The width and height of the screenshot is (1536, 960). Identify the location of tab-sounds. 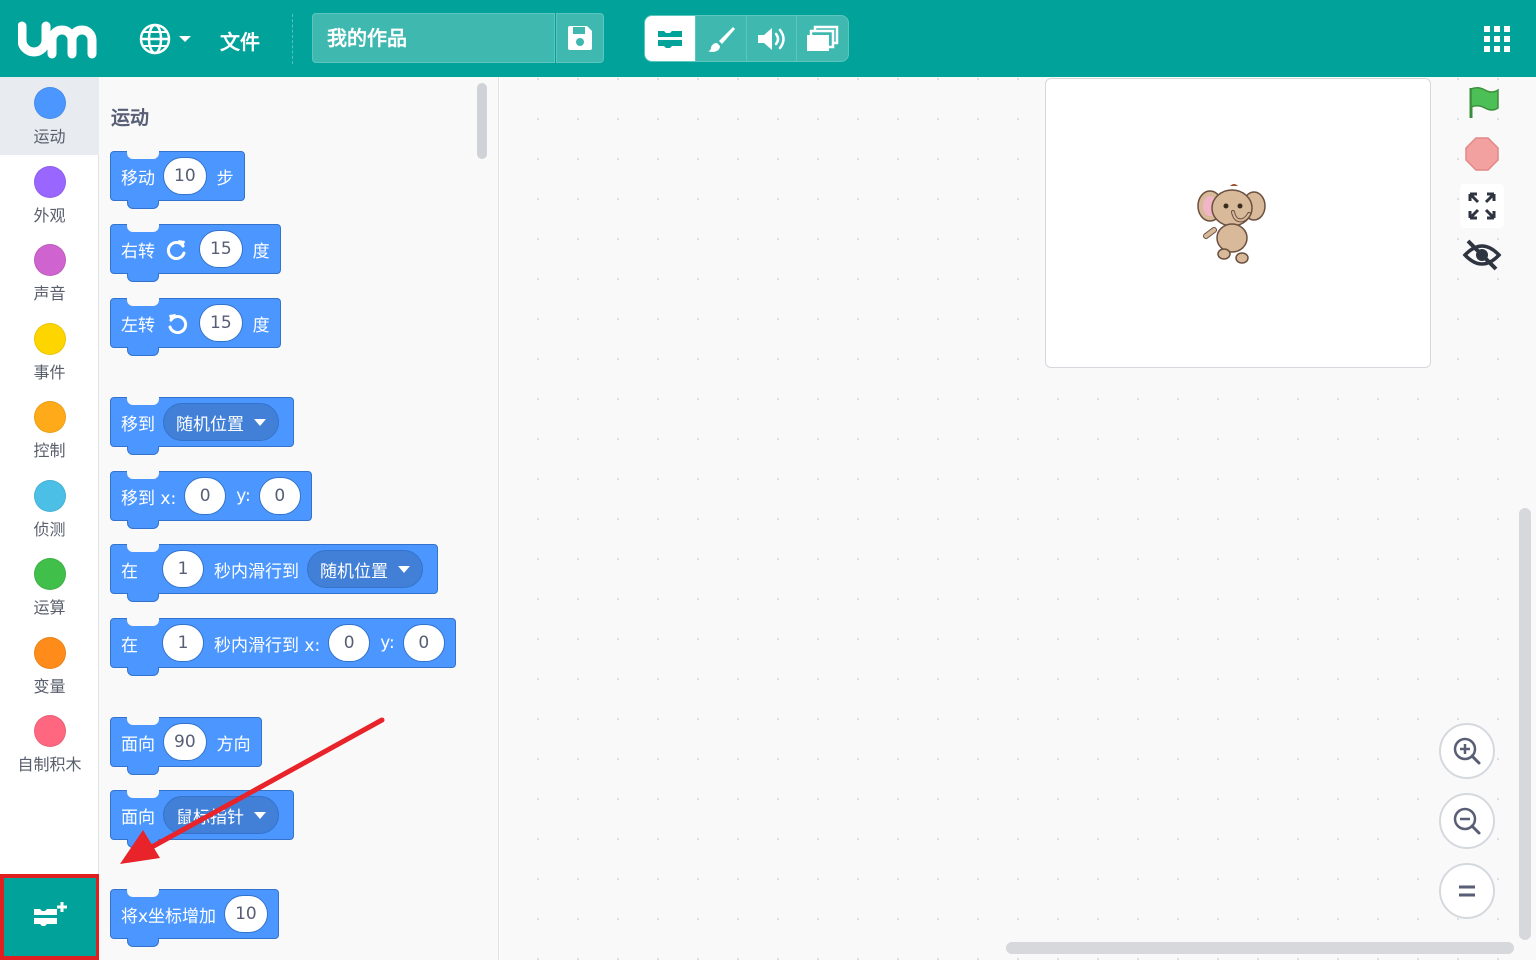
(772, 38).